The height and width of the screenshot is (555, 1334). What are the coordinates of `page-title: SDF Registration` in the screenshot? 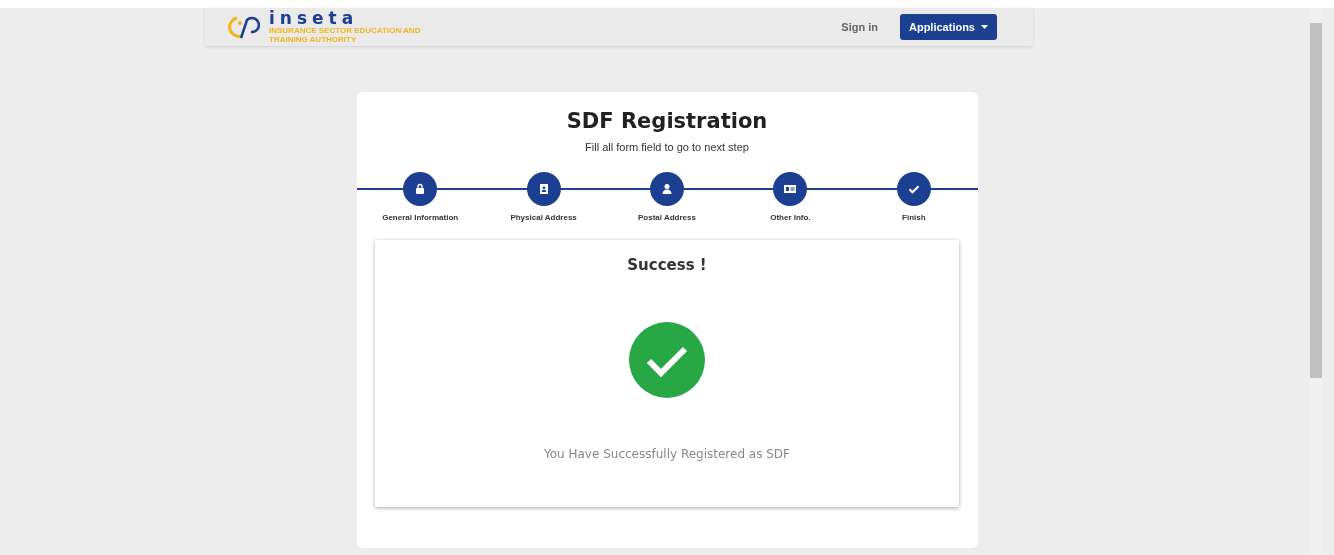 It's located at (667, 121).